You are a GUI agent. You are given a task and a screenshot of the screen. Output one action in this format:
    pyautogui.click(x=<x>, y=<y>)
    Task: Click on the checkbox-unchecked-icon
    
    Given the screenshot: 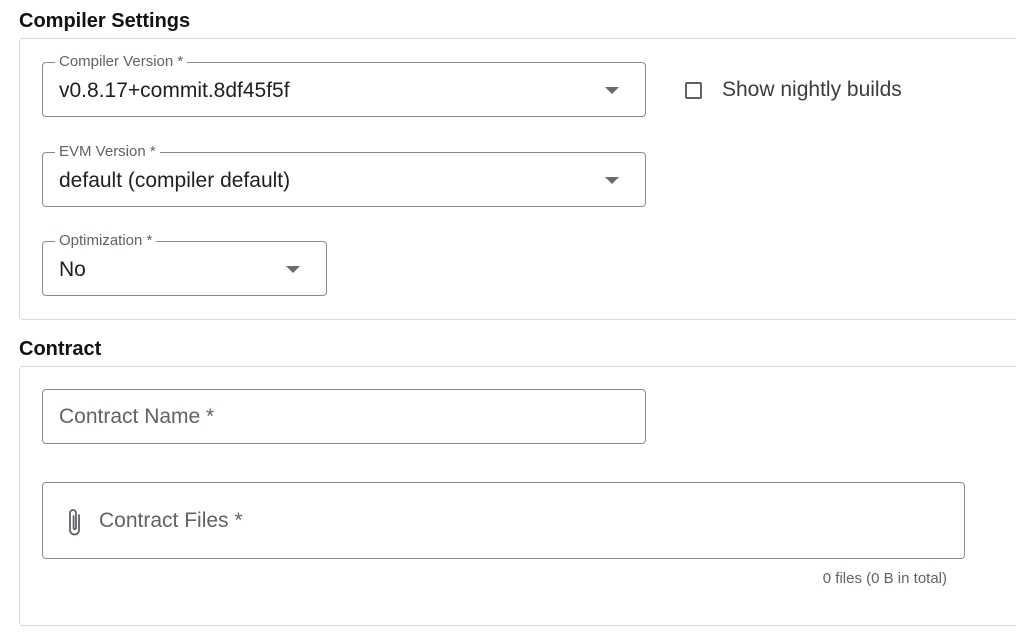 What is the action you would take?
    pyautogui.click(x=693, y=90)
    